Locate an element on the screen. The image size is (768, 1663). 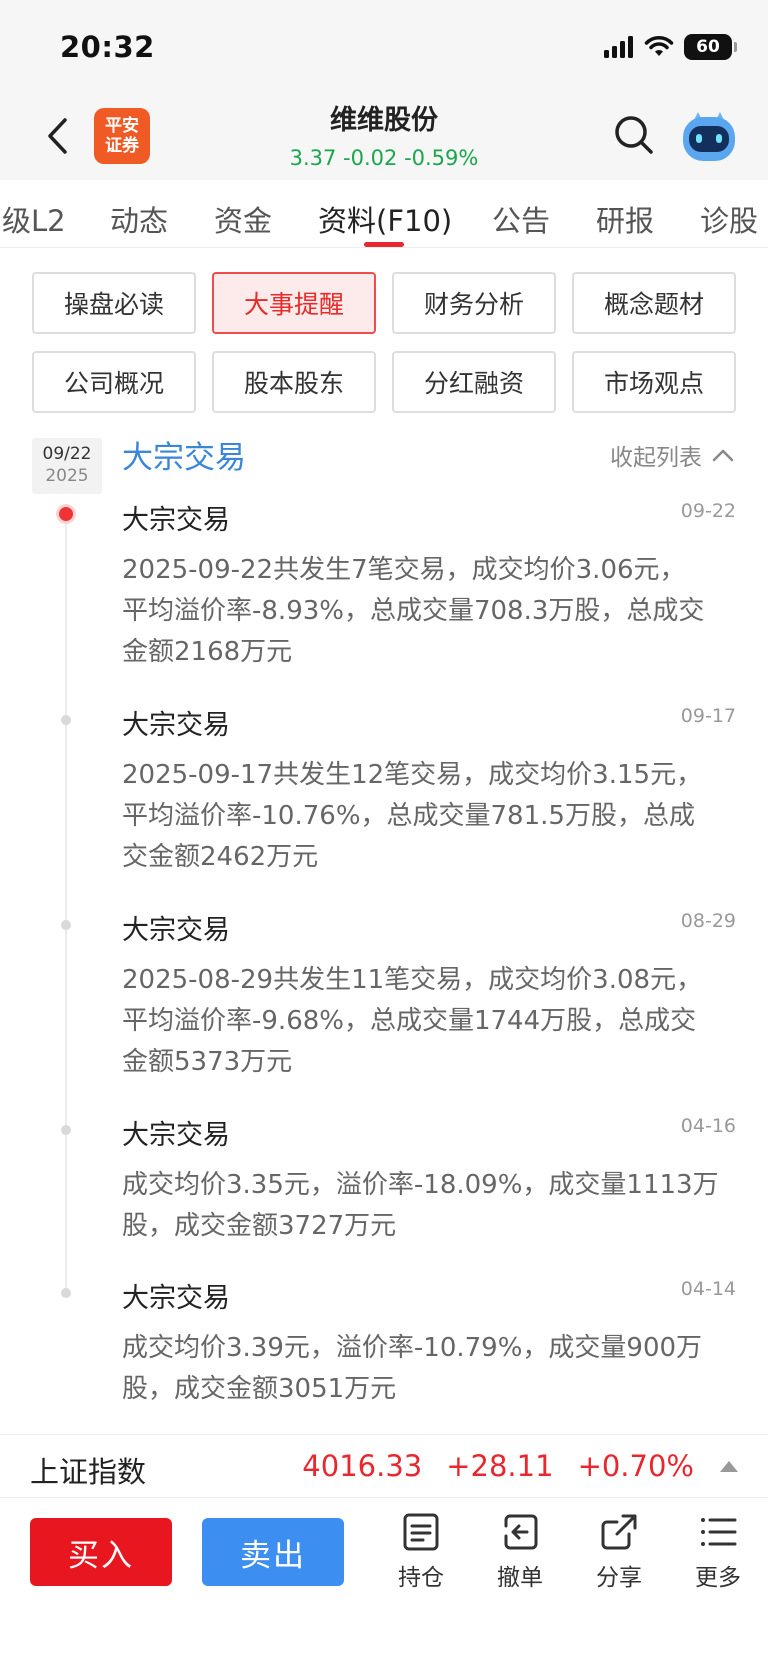
category-button-company-overview: 公司概况 is located at coordinates (114, 382).